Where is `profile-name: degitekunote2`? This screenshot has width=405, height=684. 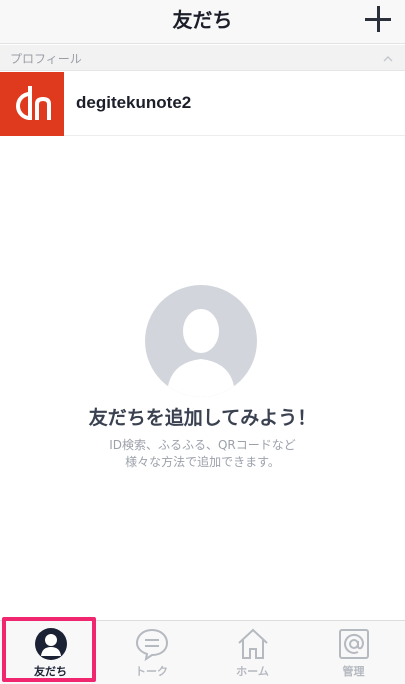
profile-name: degitekunote2 is located at coordinates (134, 102).